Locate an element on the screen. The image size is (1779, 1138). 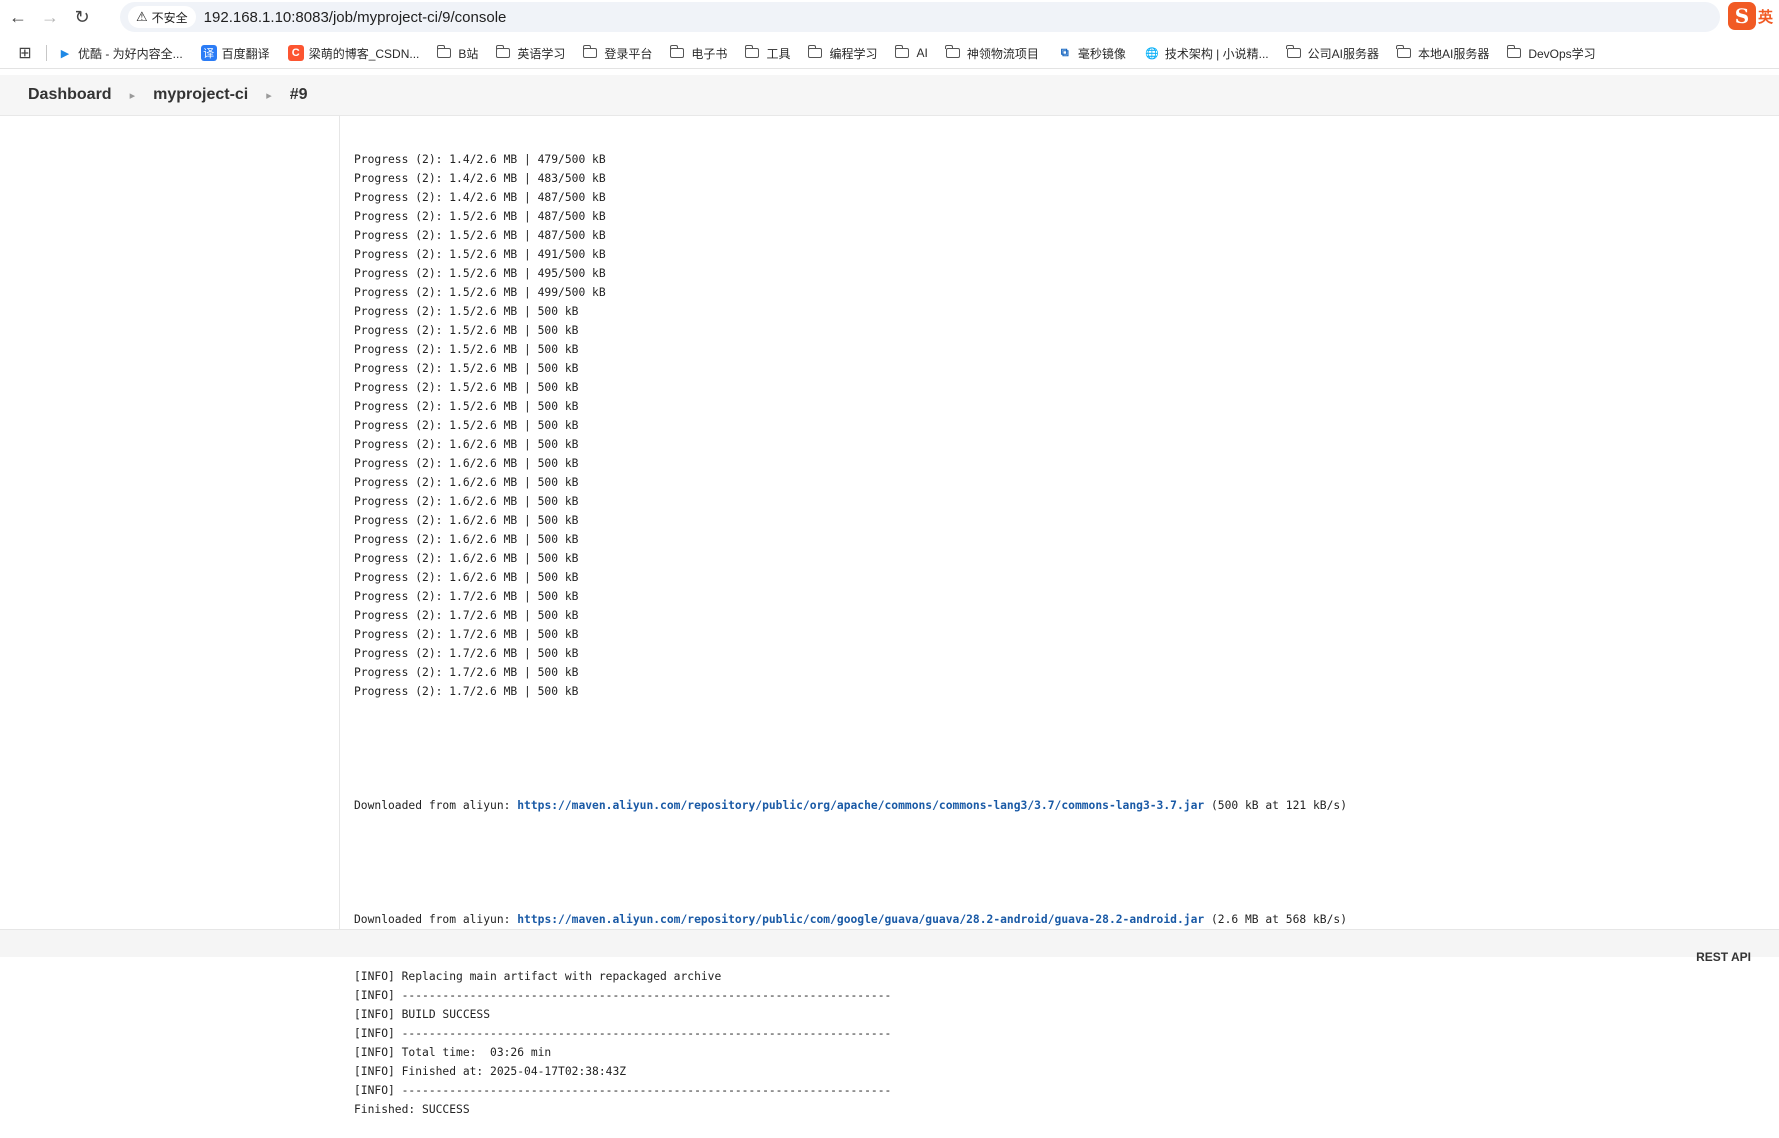
forward-button: → is located at coordinates (50, 17).